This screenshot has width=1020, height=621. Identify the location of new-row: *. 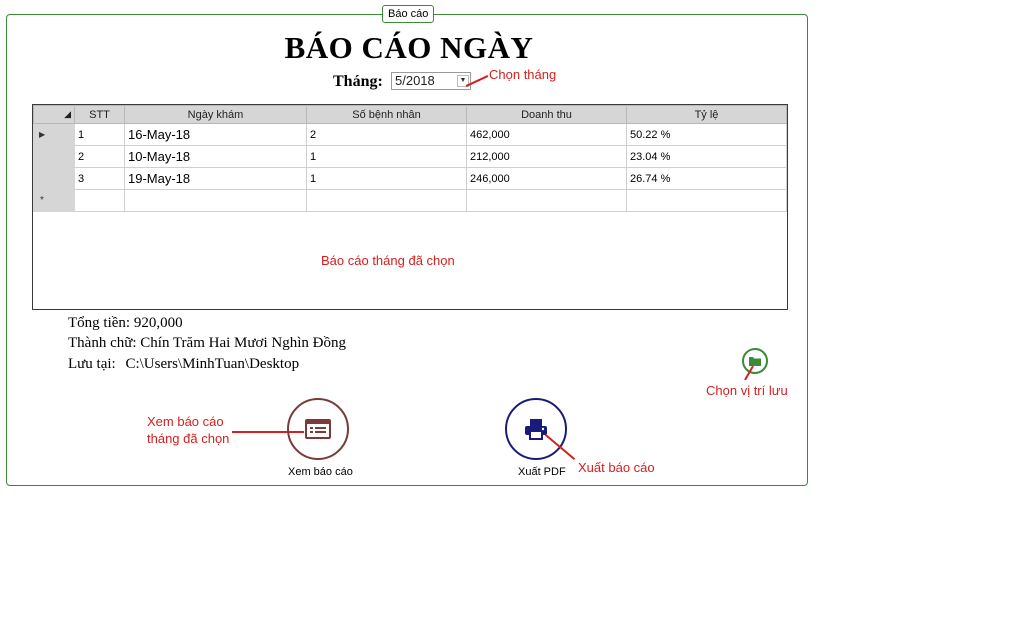
(410, 200).